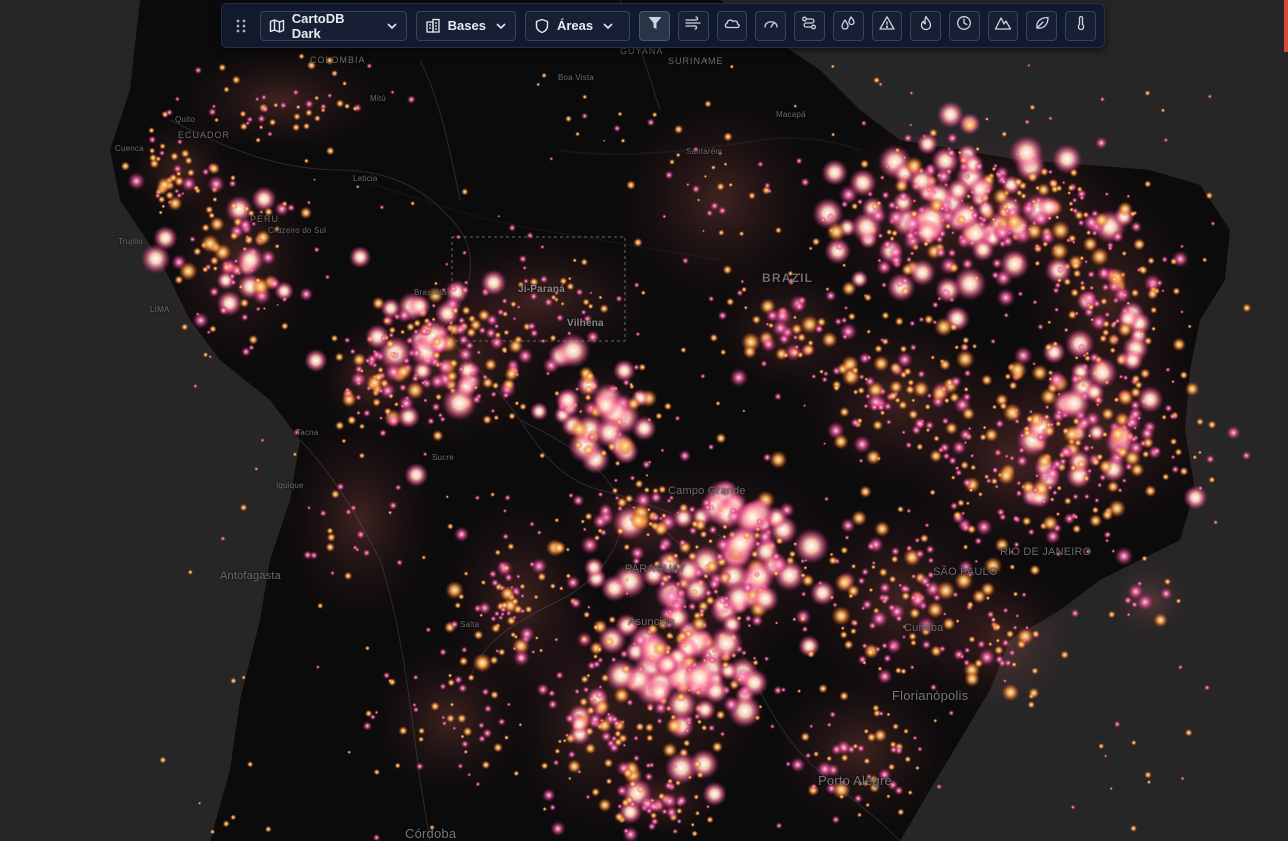 Image resolution: width=1288 pixels, height=841 pixels. I want to click on fire-cluster-glow, so click(360, 520).